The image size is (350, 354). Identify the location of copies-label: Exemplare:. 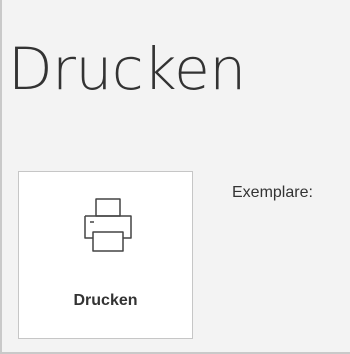
(272, 192).